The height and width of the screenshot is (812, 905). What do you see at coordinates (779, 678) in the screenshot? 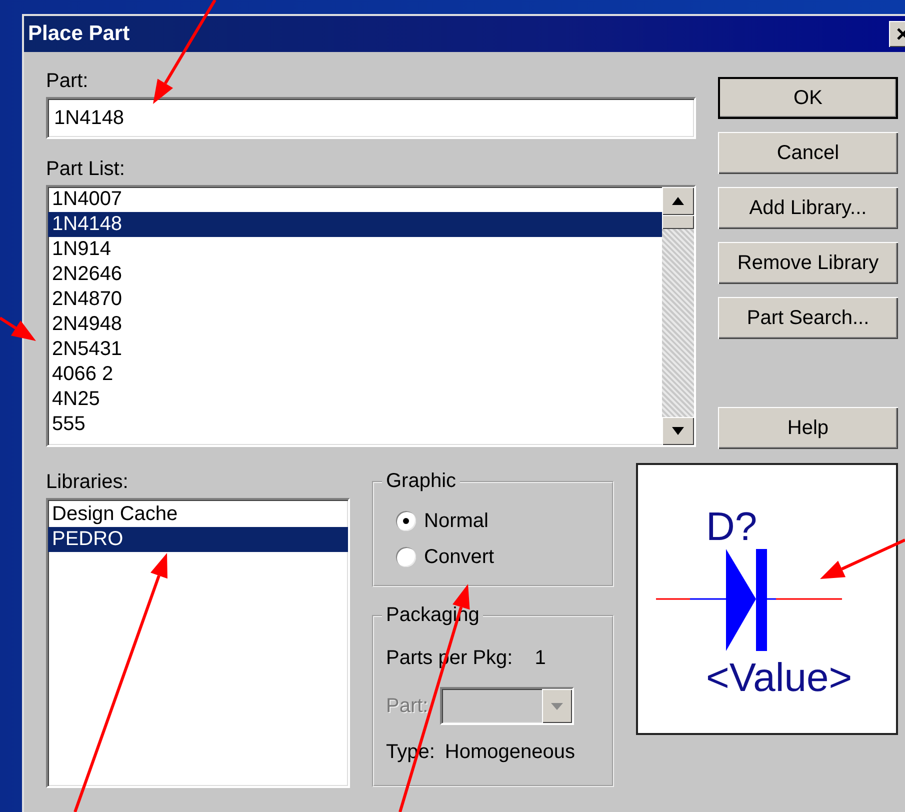
I see `value-label: <Value>` at bounding box center [779, 678].